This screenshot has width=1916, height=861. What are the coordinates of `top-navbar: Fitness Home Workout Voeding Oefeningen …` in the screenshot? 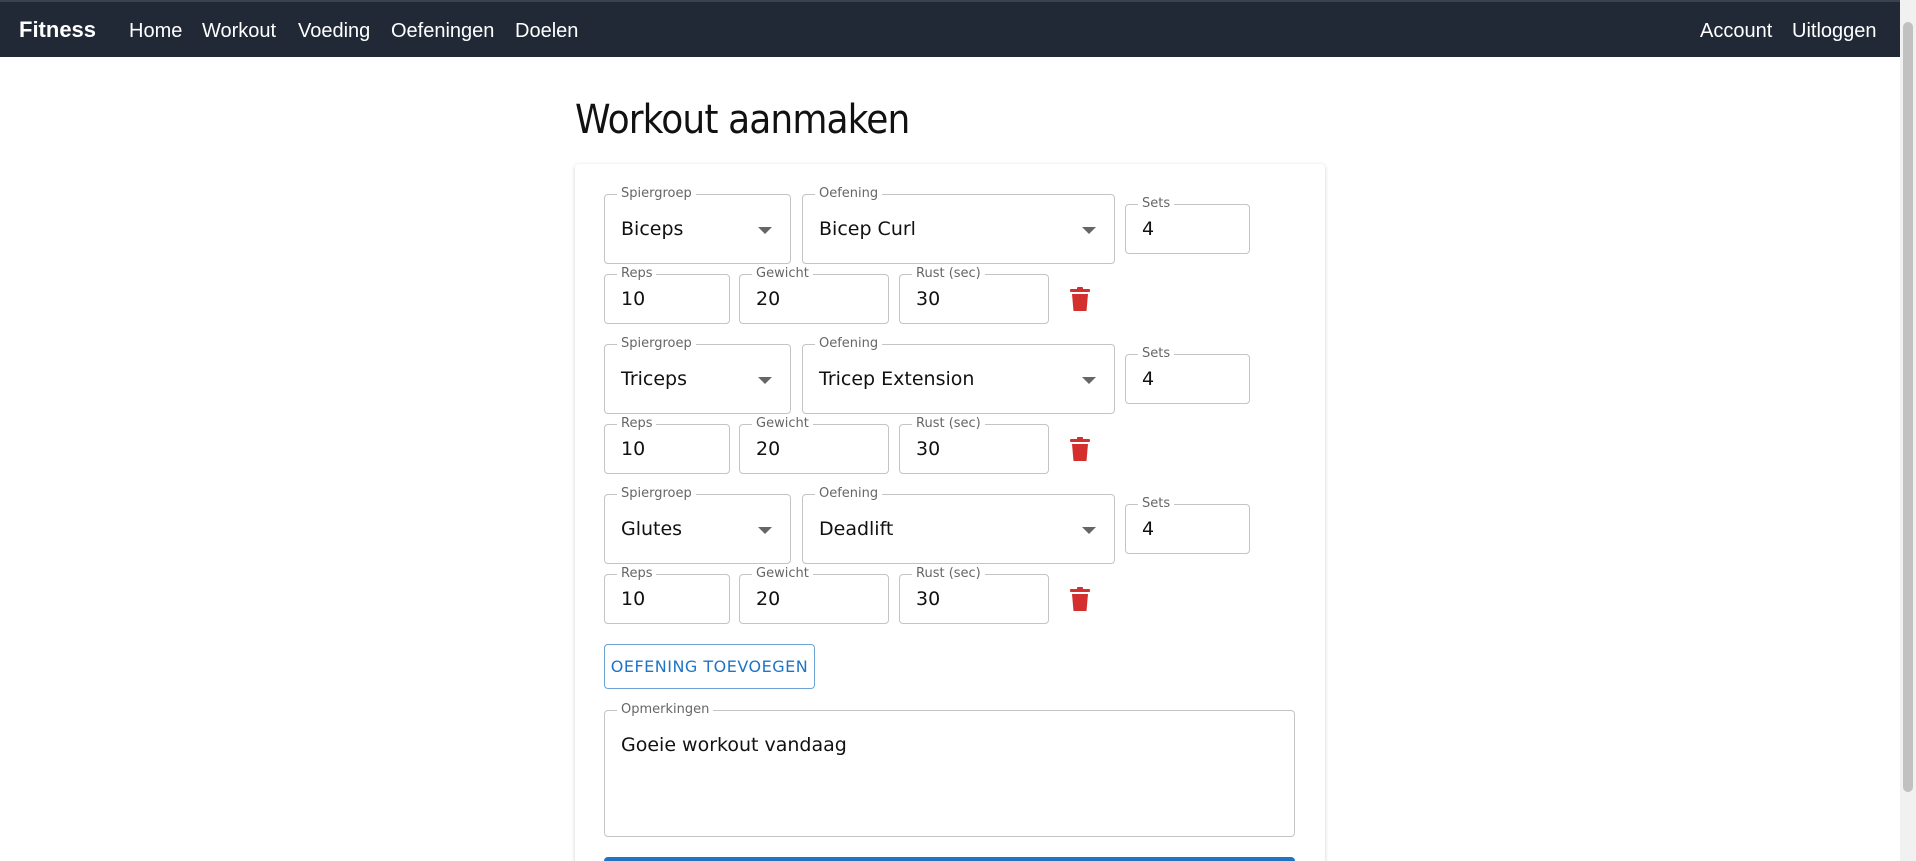 It's located at (950, 28).